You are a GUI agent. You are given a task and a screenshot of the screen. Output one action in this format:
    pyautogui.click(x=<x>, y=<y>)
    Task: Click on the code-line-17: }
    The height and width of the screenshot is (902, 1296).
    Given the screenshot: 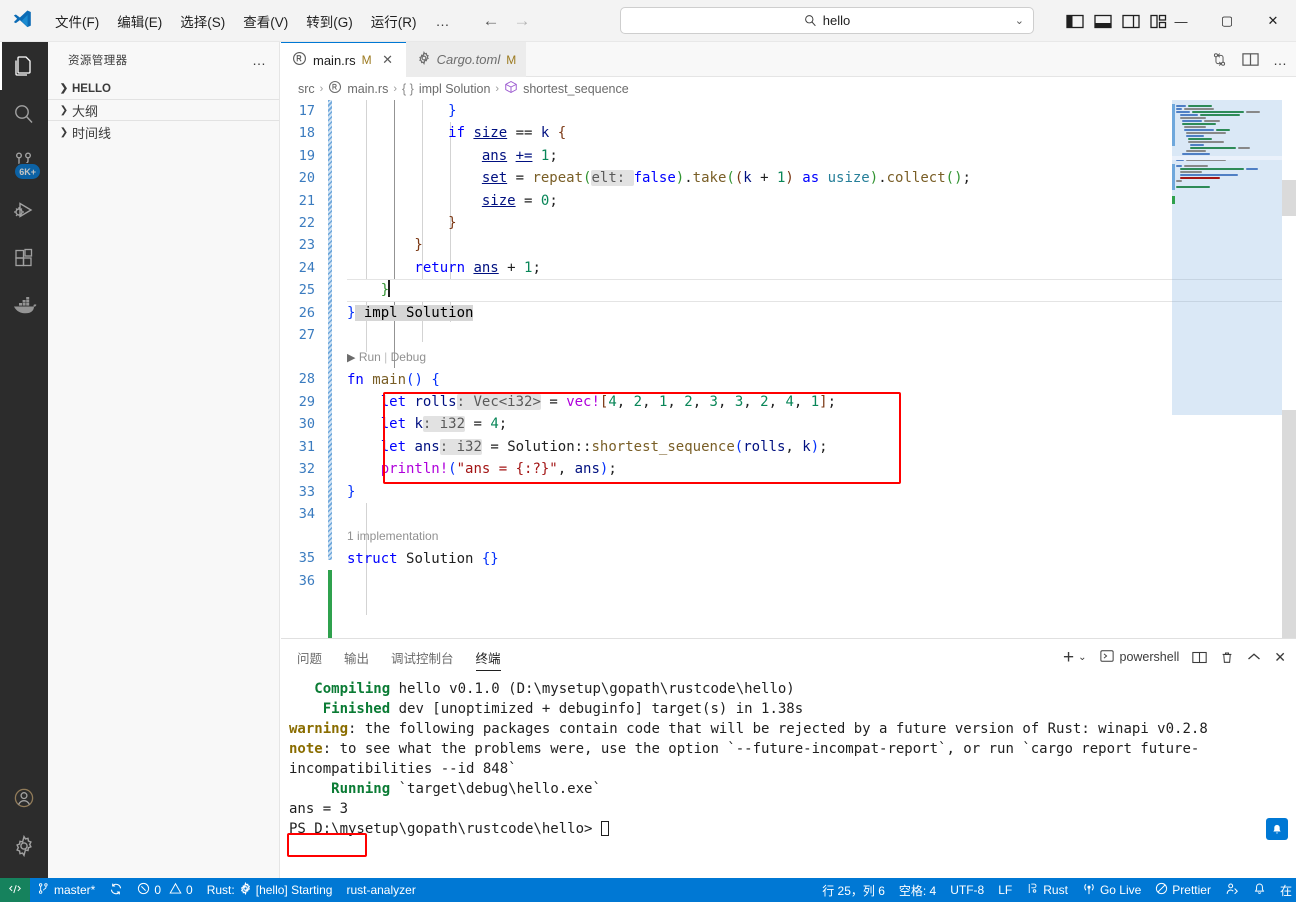 What is the action you would take?
    pyautogui.click(x=402, y=111)
    